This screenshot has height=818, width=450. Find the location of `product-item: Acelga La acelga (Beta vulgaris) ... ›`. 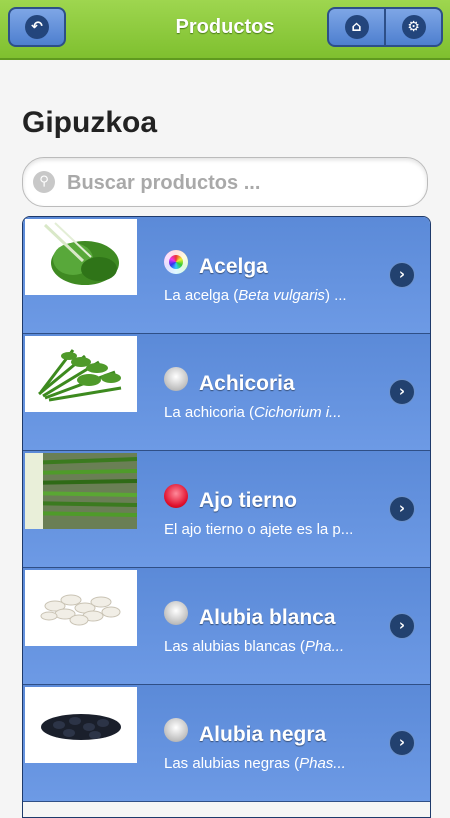

product-item: Acelga La acelga (Beta vulgaris) ... › is located at coordinates (226, 275).